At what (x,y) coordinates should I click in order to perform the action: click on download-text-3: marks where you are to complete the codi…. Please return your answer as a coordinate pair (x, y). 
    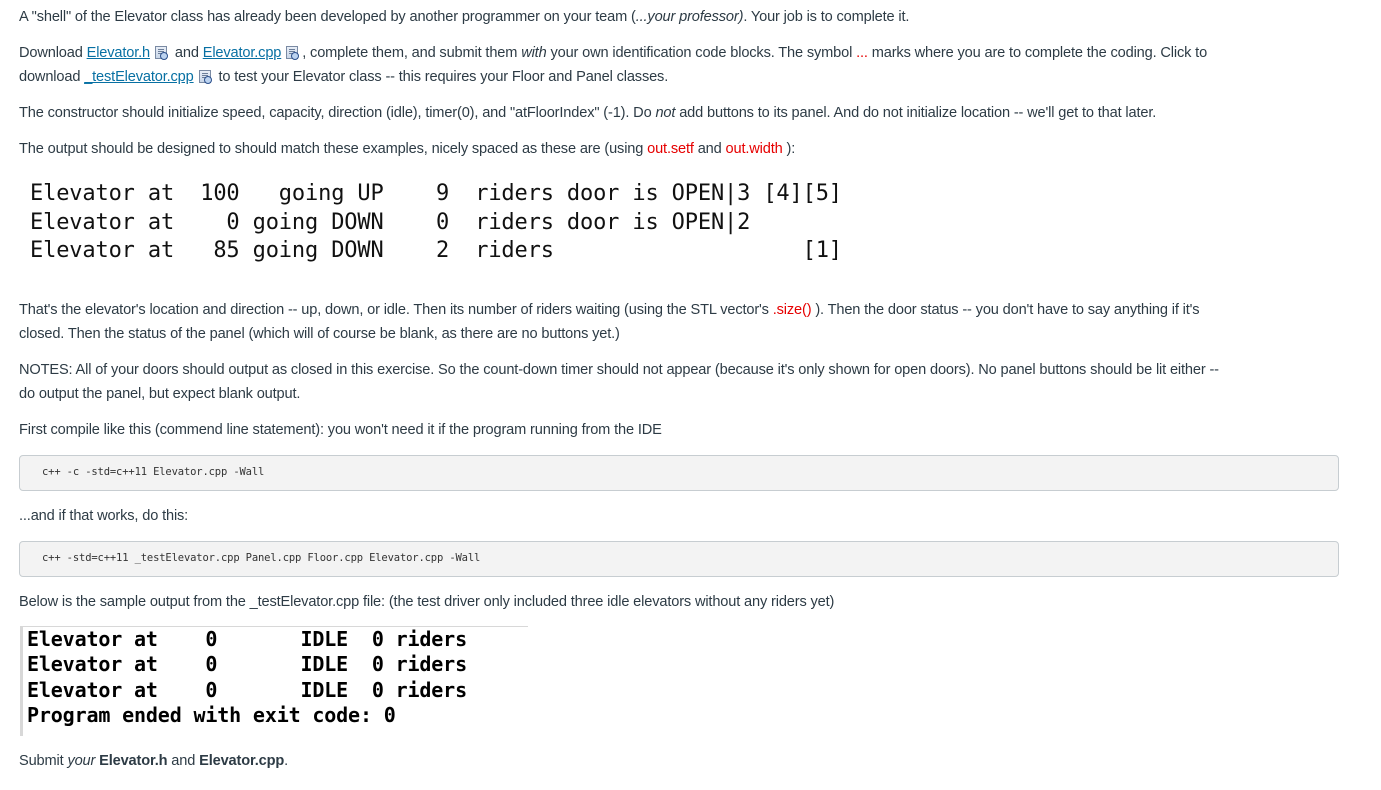
    Looking at the image, I should click on (1037, 53).